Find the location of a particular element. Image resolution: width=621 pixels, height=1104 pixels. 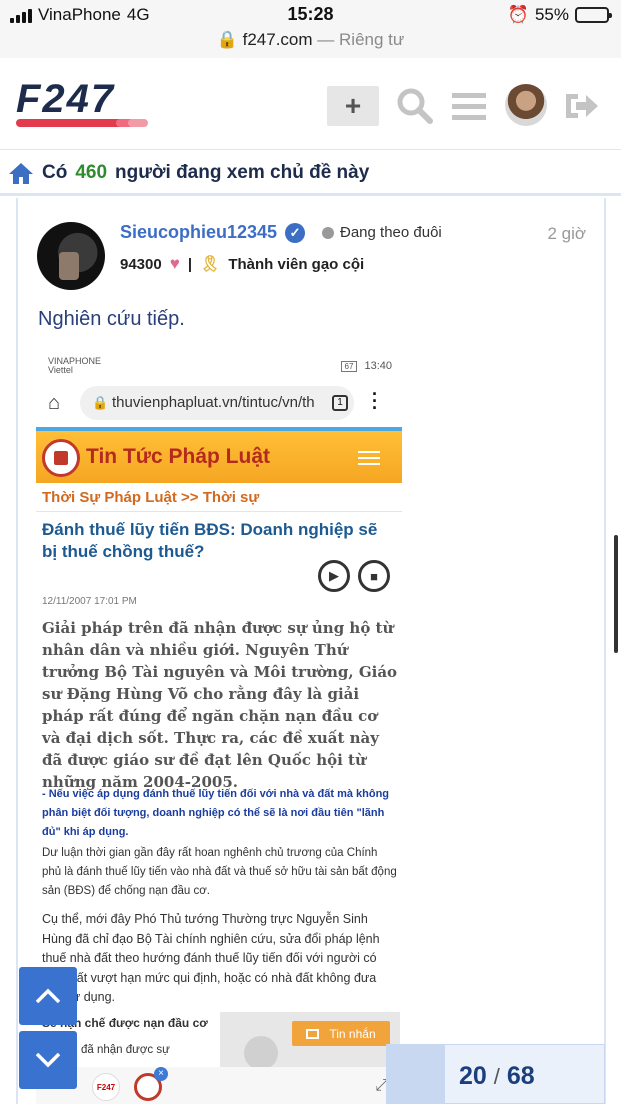

screenshot-url-field: 🔒 thuvienphapluat.vn/tintuc/vn/th is located at coordinates (217, 403).